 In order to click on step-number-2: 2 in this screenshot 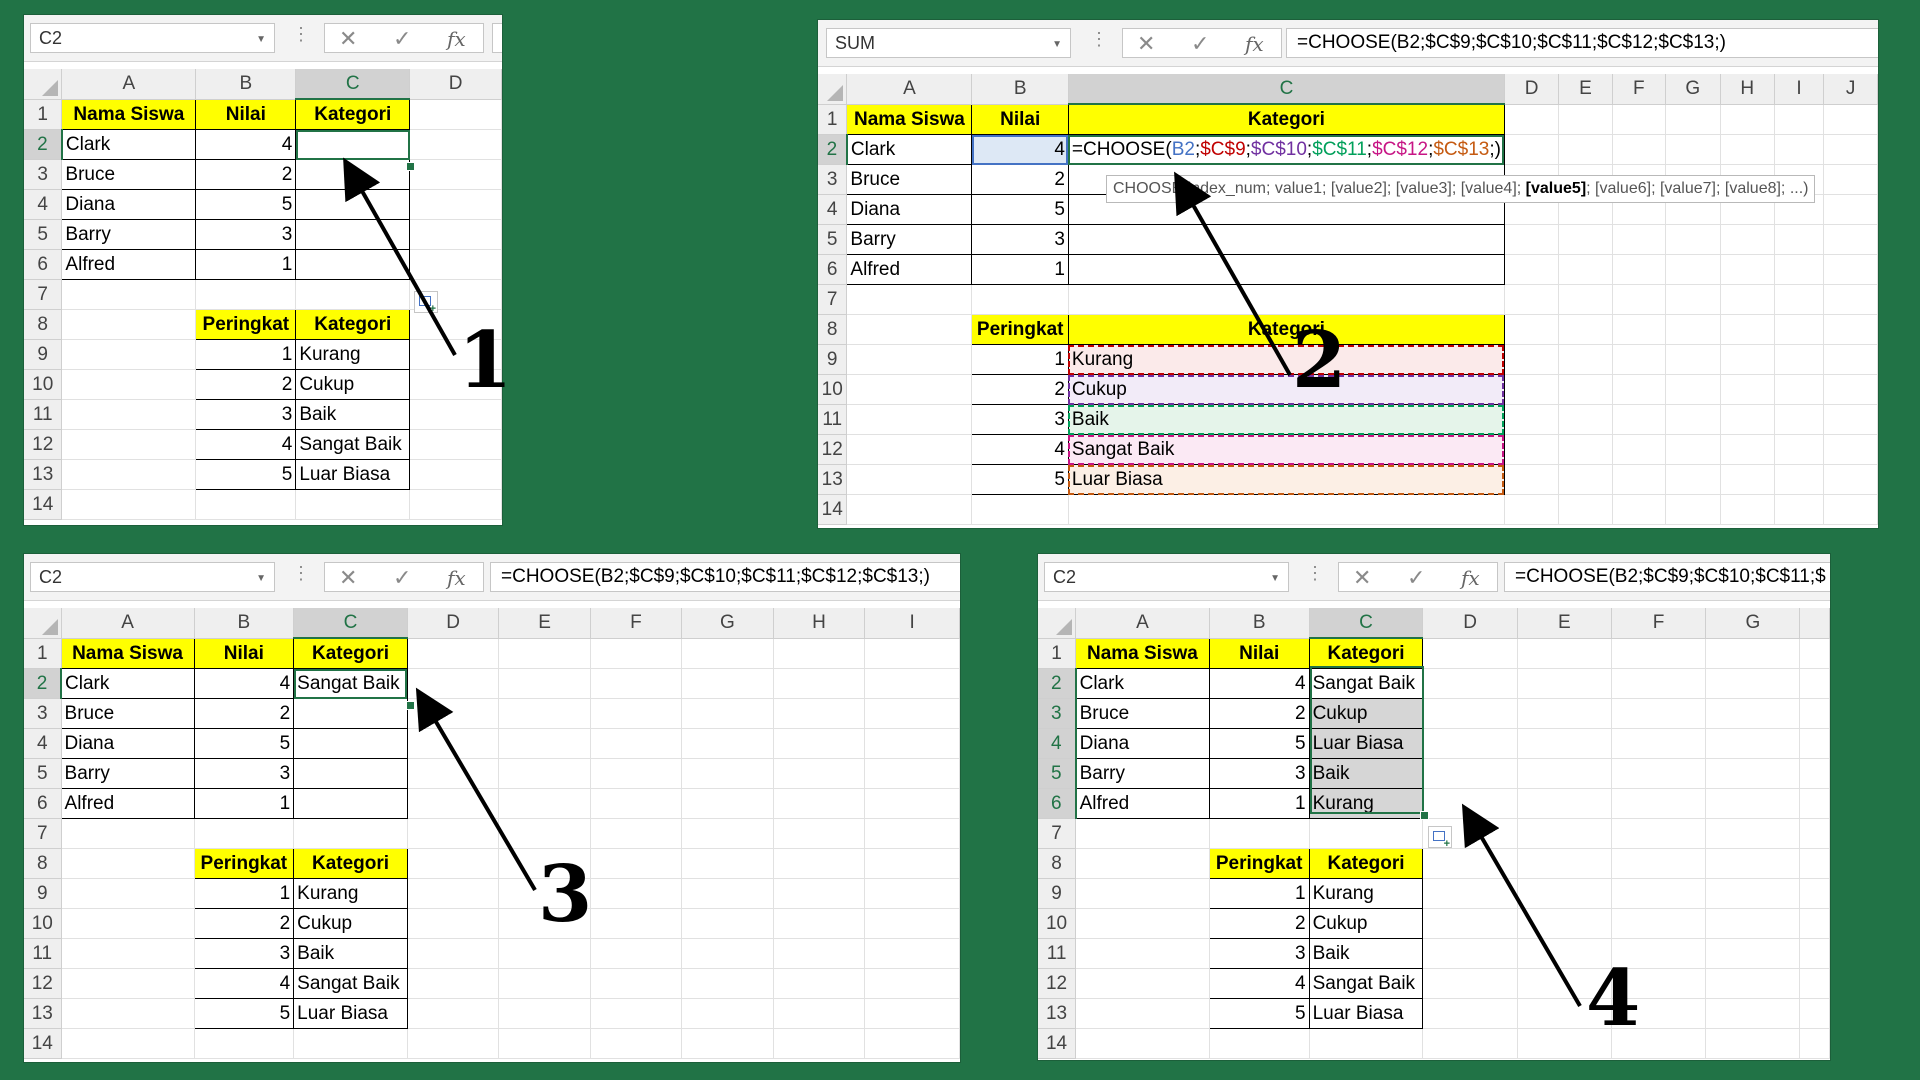, I will do `click(1319, 360)`.